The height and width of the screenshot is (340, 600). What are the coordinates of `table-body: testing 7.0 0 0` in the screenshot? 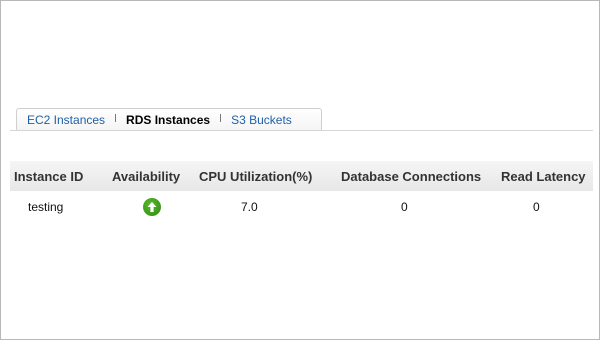 It's located at (301, 207).